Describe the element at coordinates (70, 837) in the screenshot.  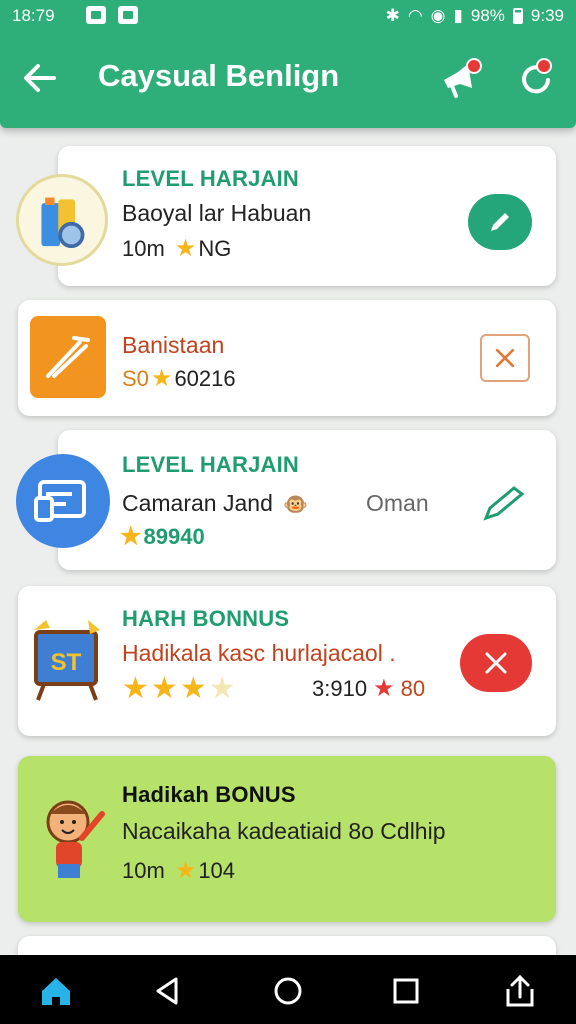
I see `mascot-icon` at that location.